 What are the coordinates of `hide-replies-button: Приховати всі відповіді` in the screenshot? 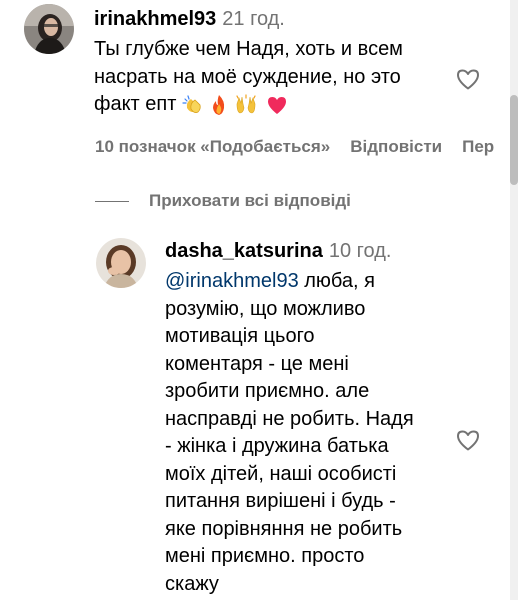 It's located at (223, 201).